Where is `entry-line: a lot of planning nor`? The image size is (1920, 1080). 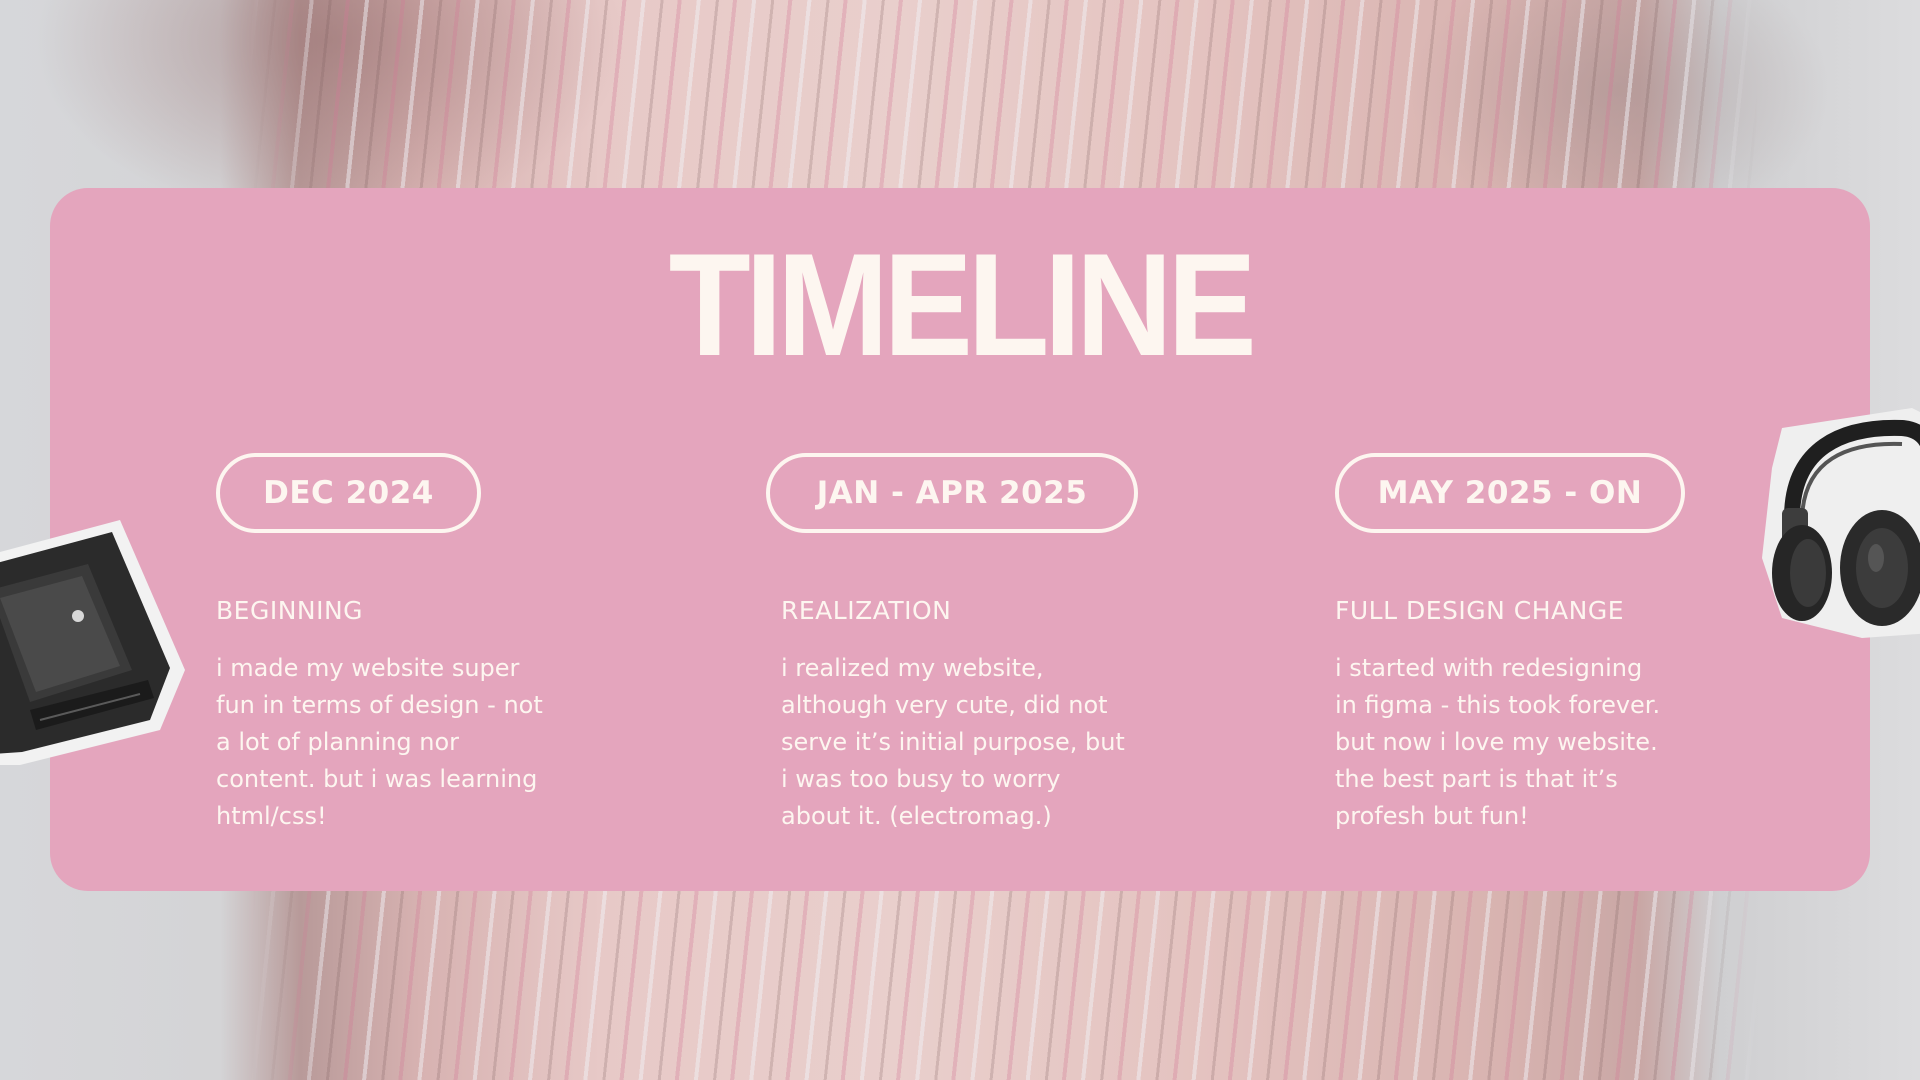 entry-line: a lot of planning nor is located at coordinates (338, 742).